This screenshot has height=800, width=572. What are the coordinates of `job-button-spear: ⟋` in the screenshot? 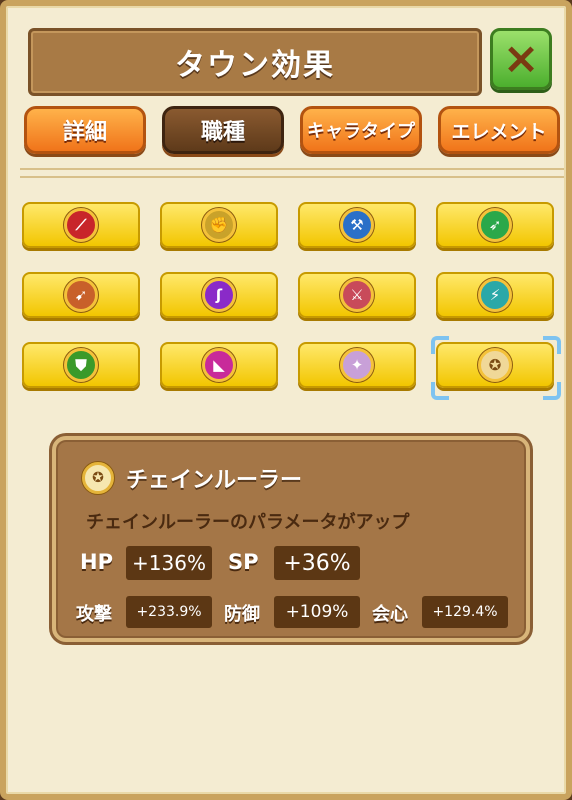 It's located at (81, 225).